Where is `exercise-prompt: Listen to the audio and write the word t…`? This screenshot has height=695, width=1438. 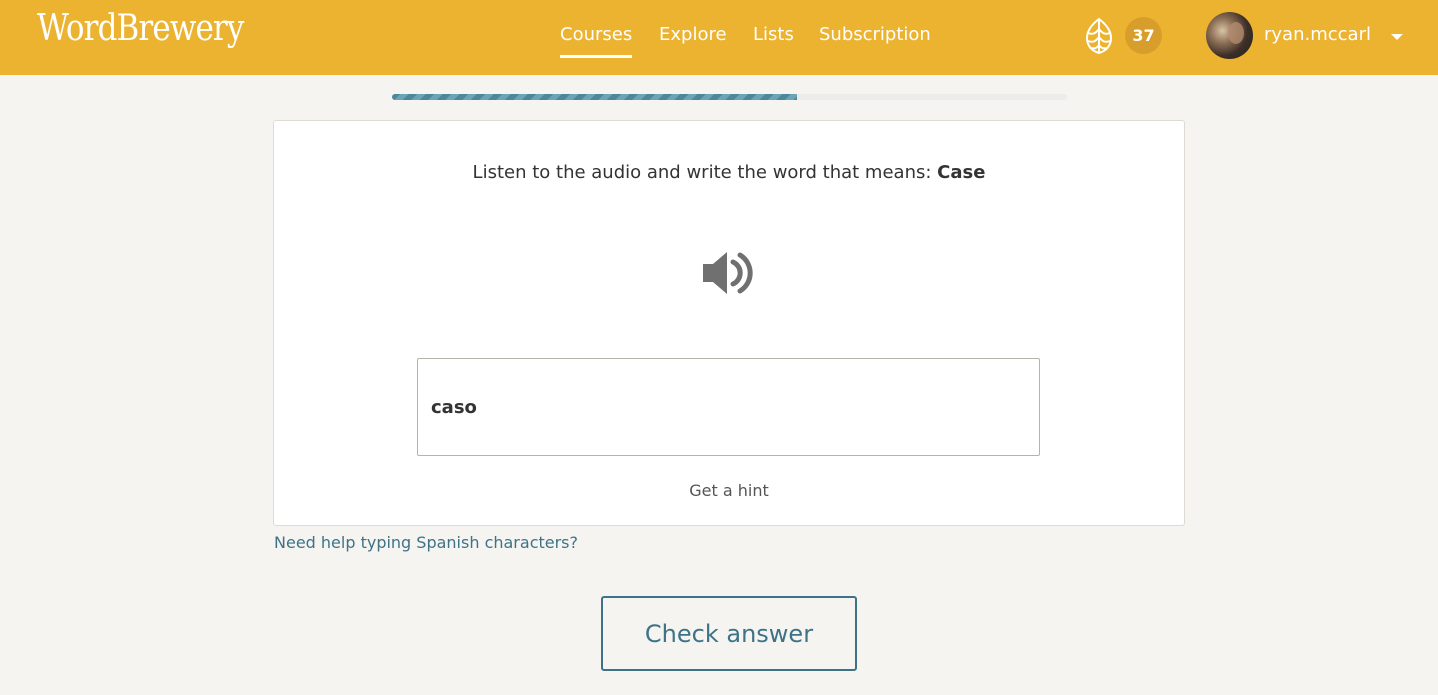
exercise-prompt: Listen to the audio and write the word t… is located at coordinates (729, 173).